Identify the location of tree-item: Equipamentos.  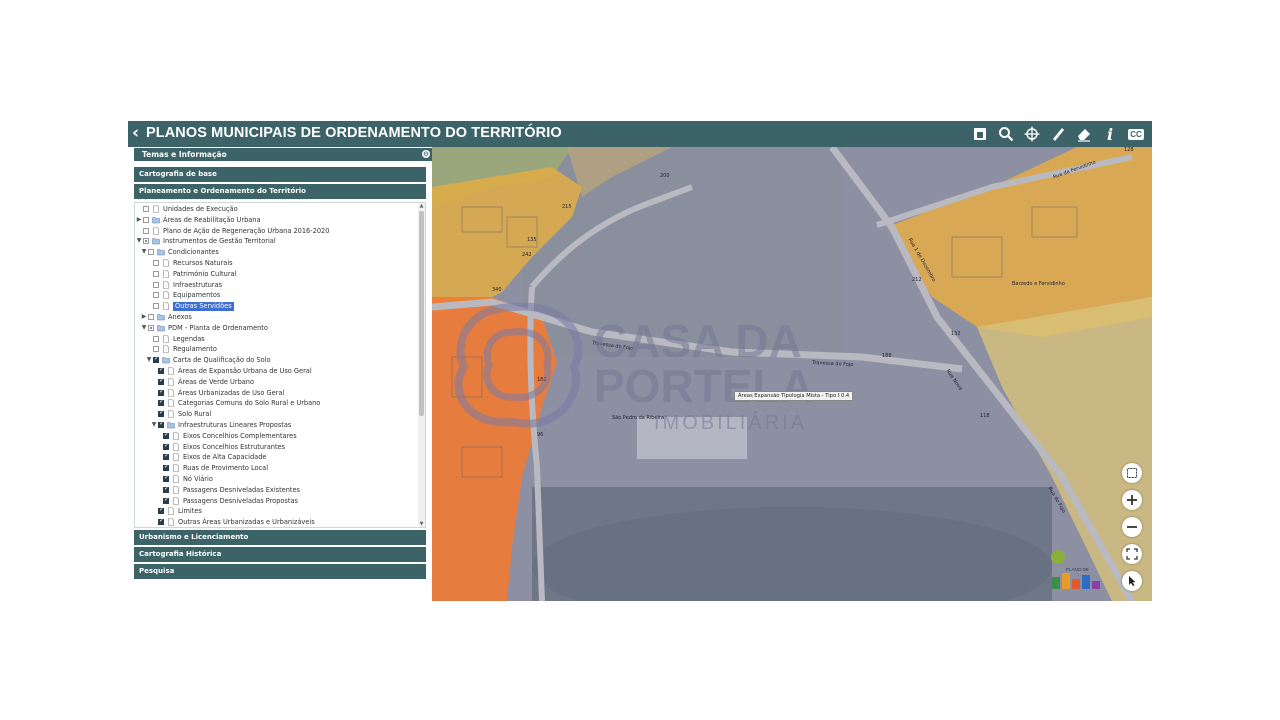
(276, 296).